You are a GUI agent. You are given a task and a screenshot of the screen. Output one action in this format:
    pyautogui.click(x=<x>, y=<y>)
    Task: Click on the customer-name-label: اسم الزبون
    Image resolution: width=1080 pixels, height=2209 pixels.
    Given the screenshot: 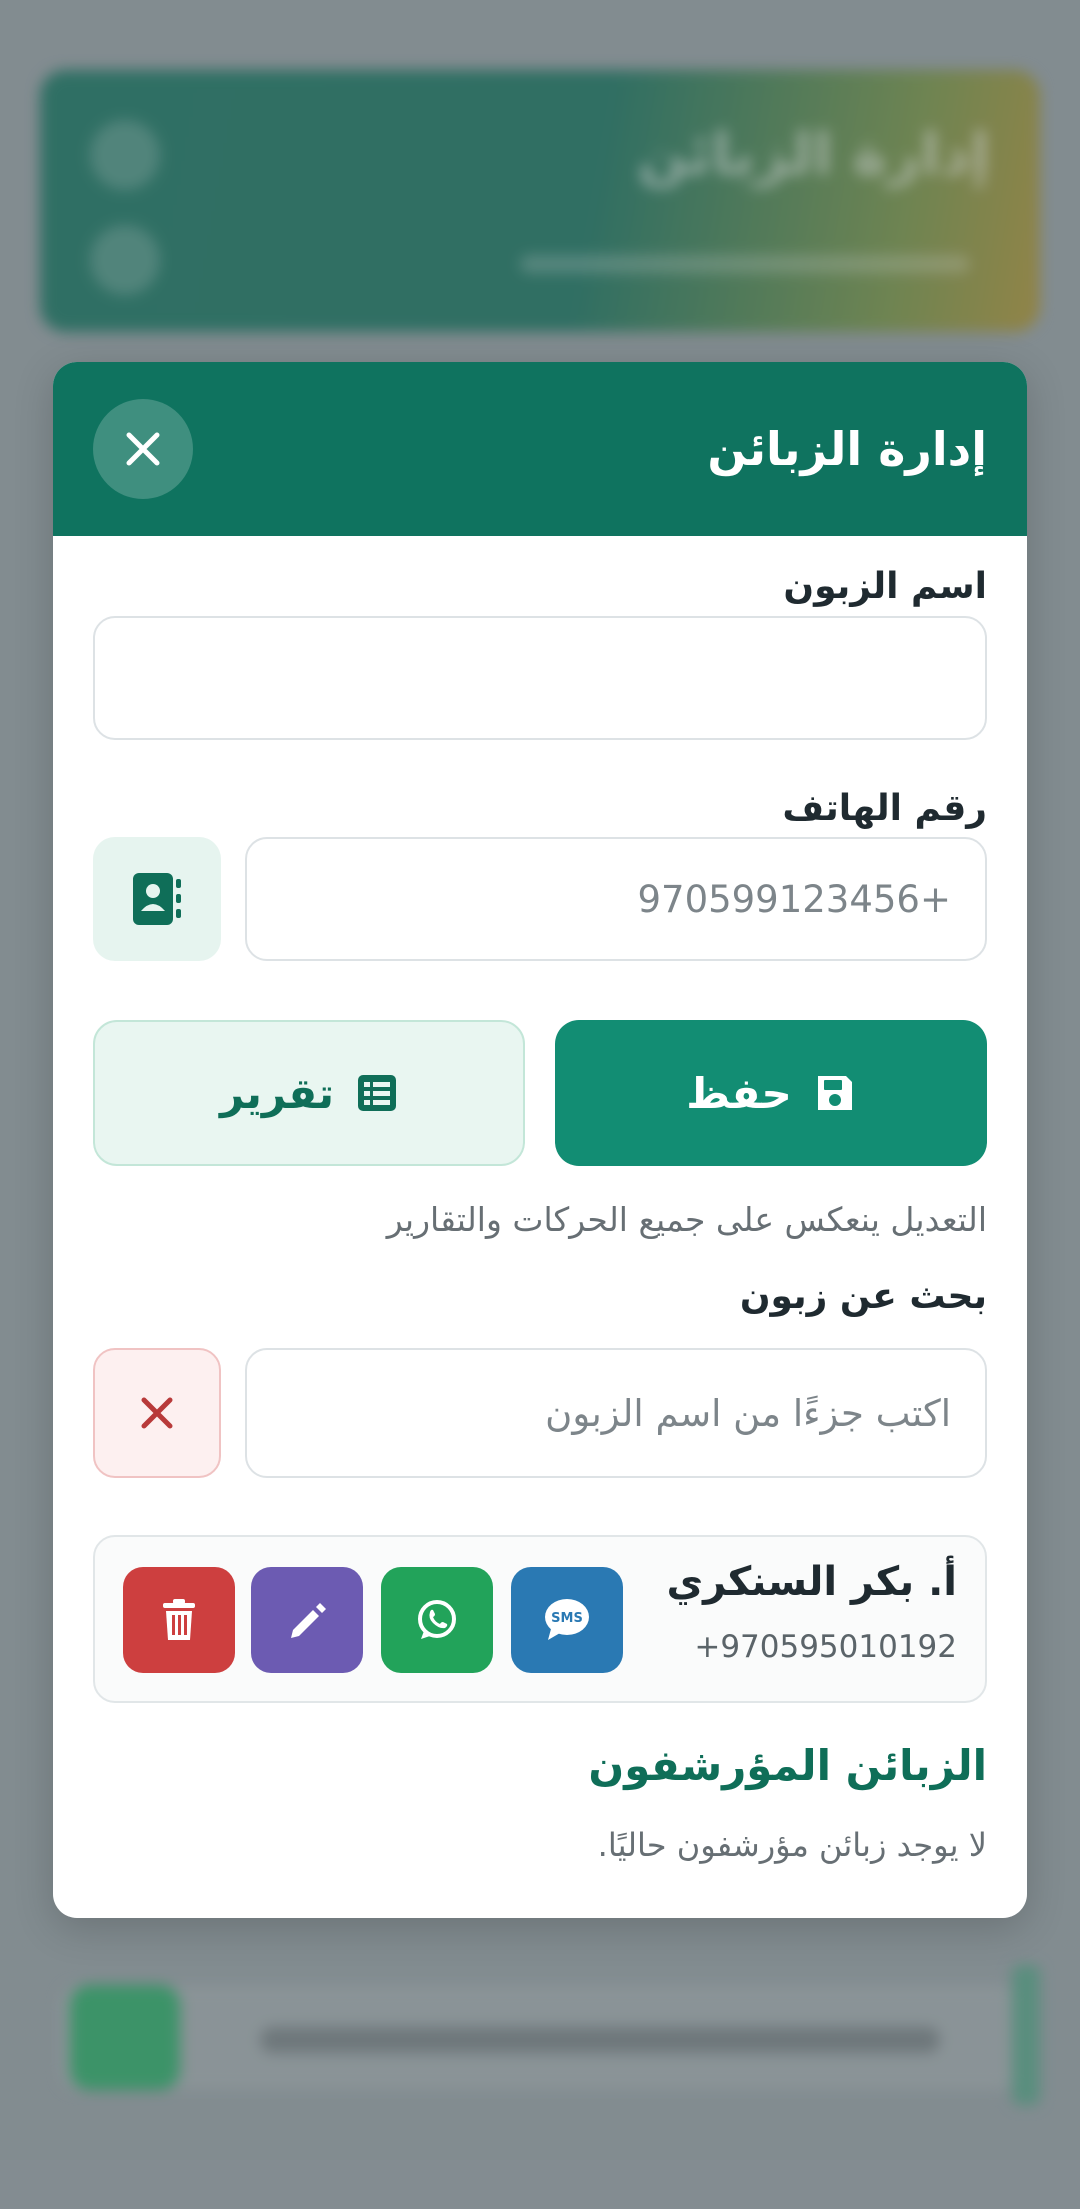 What is the action you would take?
    pyautogui.click(x=885, y=586)
    